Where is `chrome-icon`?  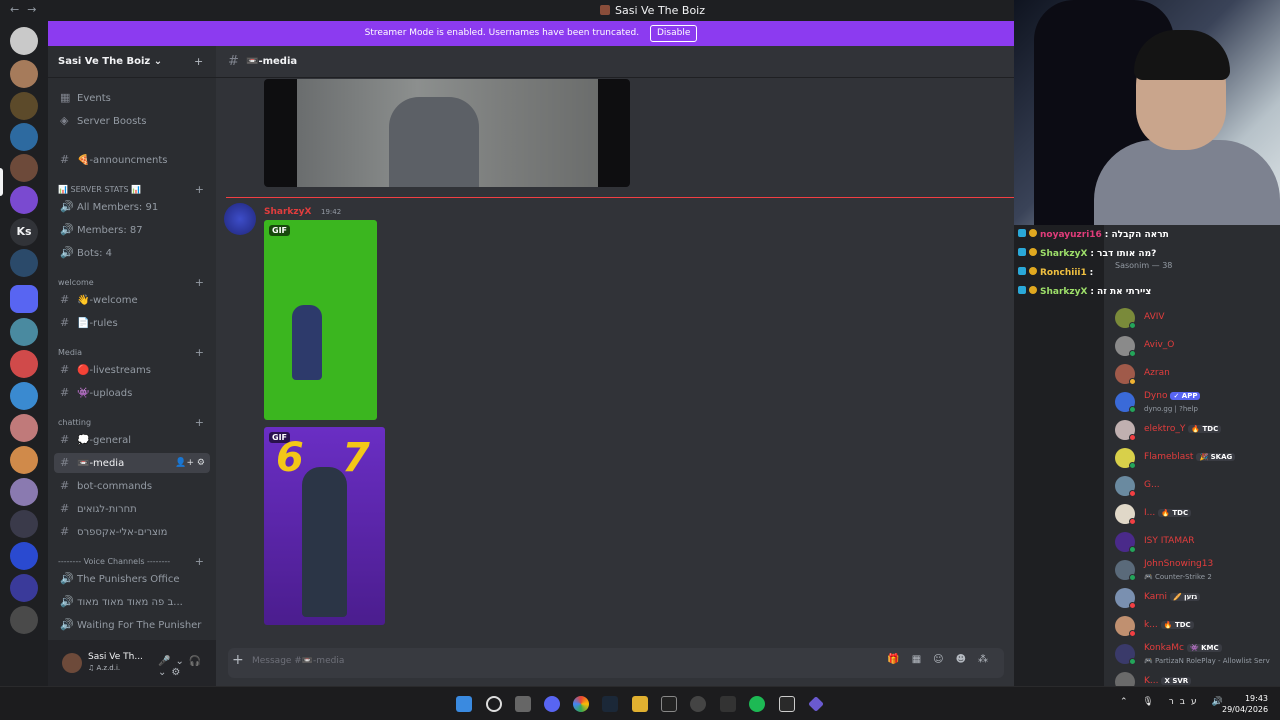 chrome-icon is located at coordinates (581, 704).